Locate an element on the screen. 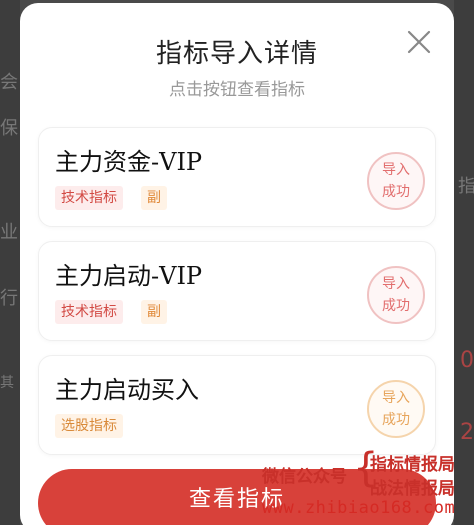 This screenshot has height=525, width=474. watermark-line: 指标情报局 is located at coordinates (412, 465).